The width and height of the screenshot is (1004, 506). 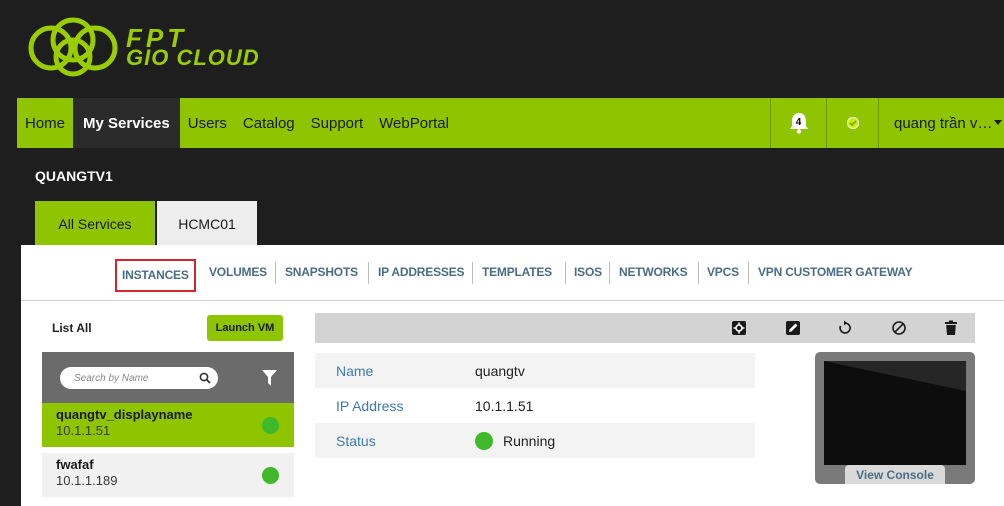 I want to click on bell-icon: 4, so click(x=799, y=123).